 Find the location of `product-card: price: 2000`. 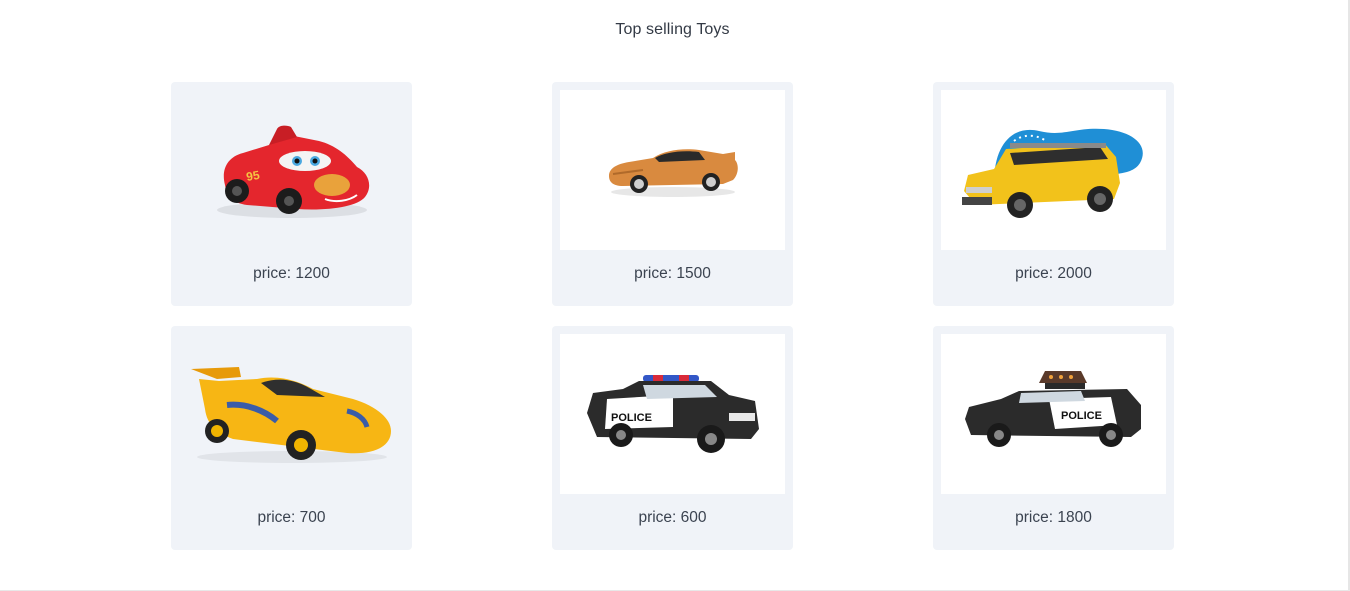

product-card: price: 2000 is located at coordinates (1053, 194).